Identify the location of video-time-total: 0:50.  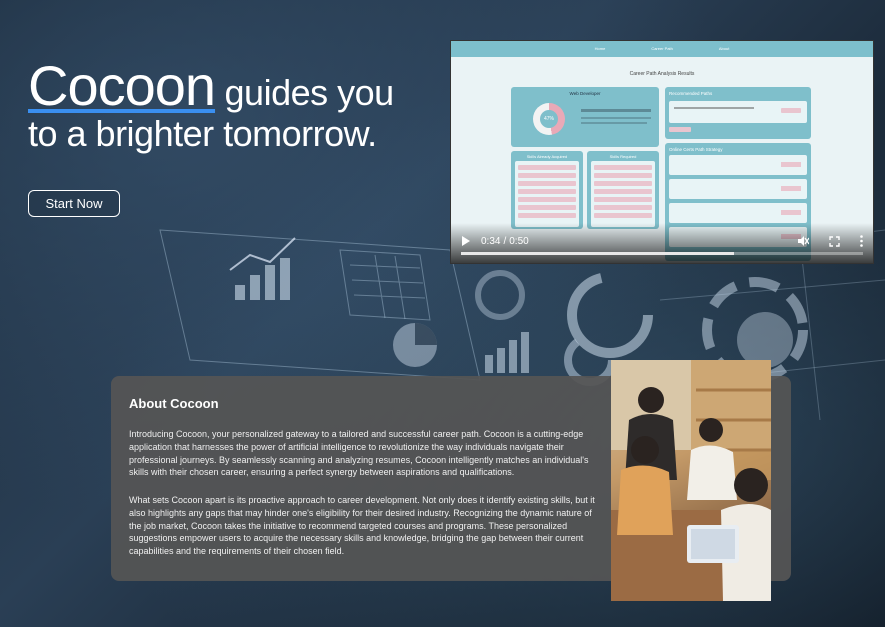
(519, 241).